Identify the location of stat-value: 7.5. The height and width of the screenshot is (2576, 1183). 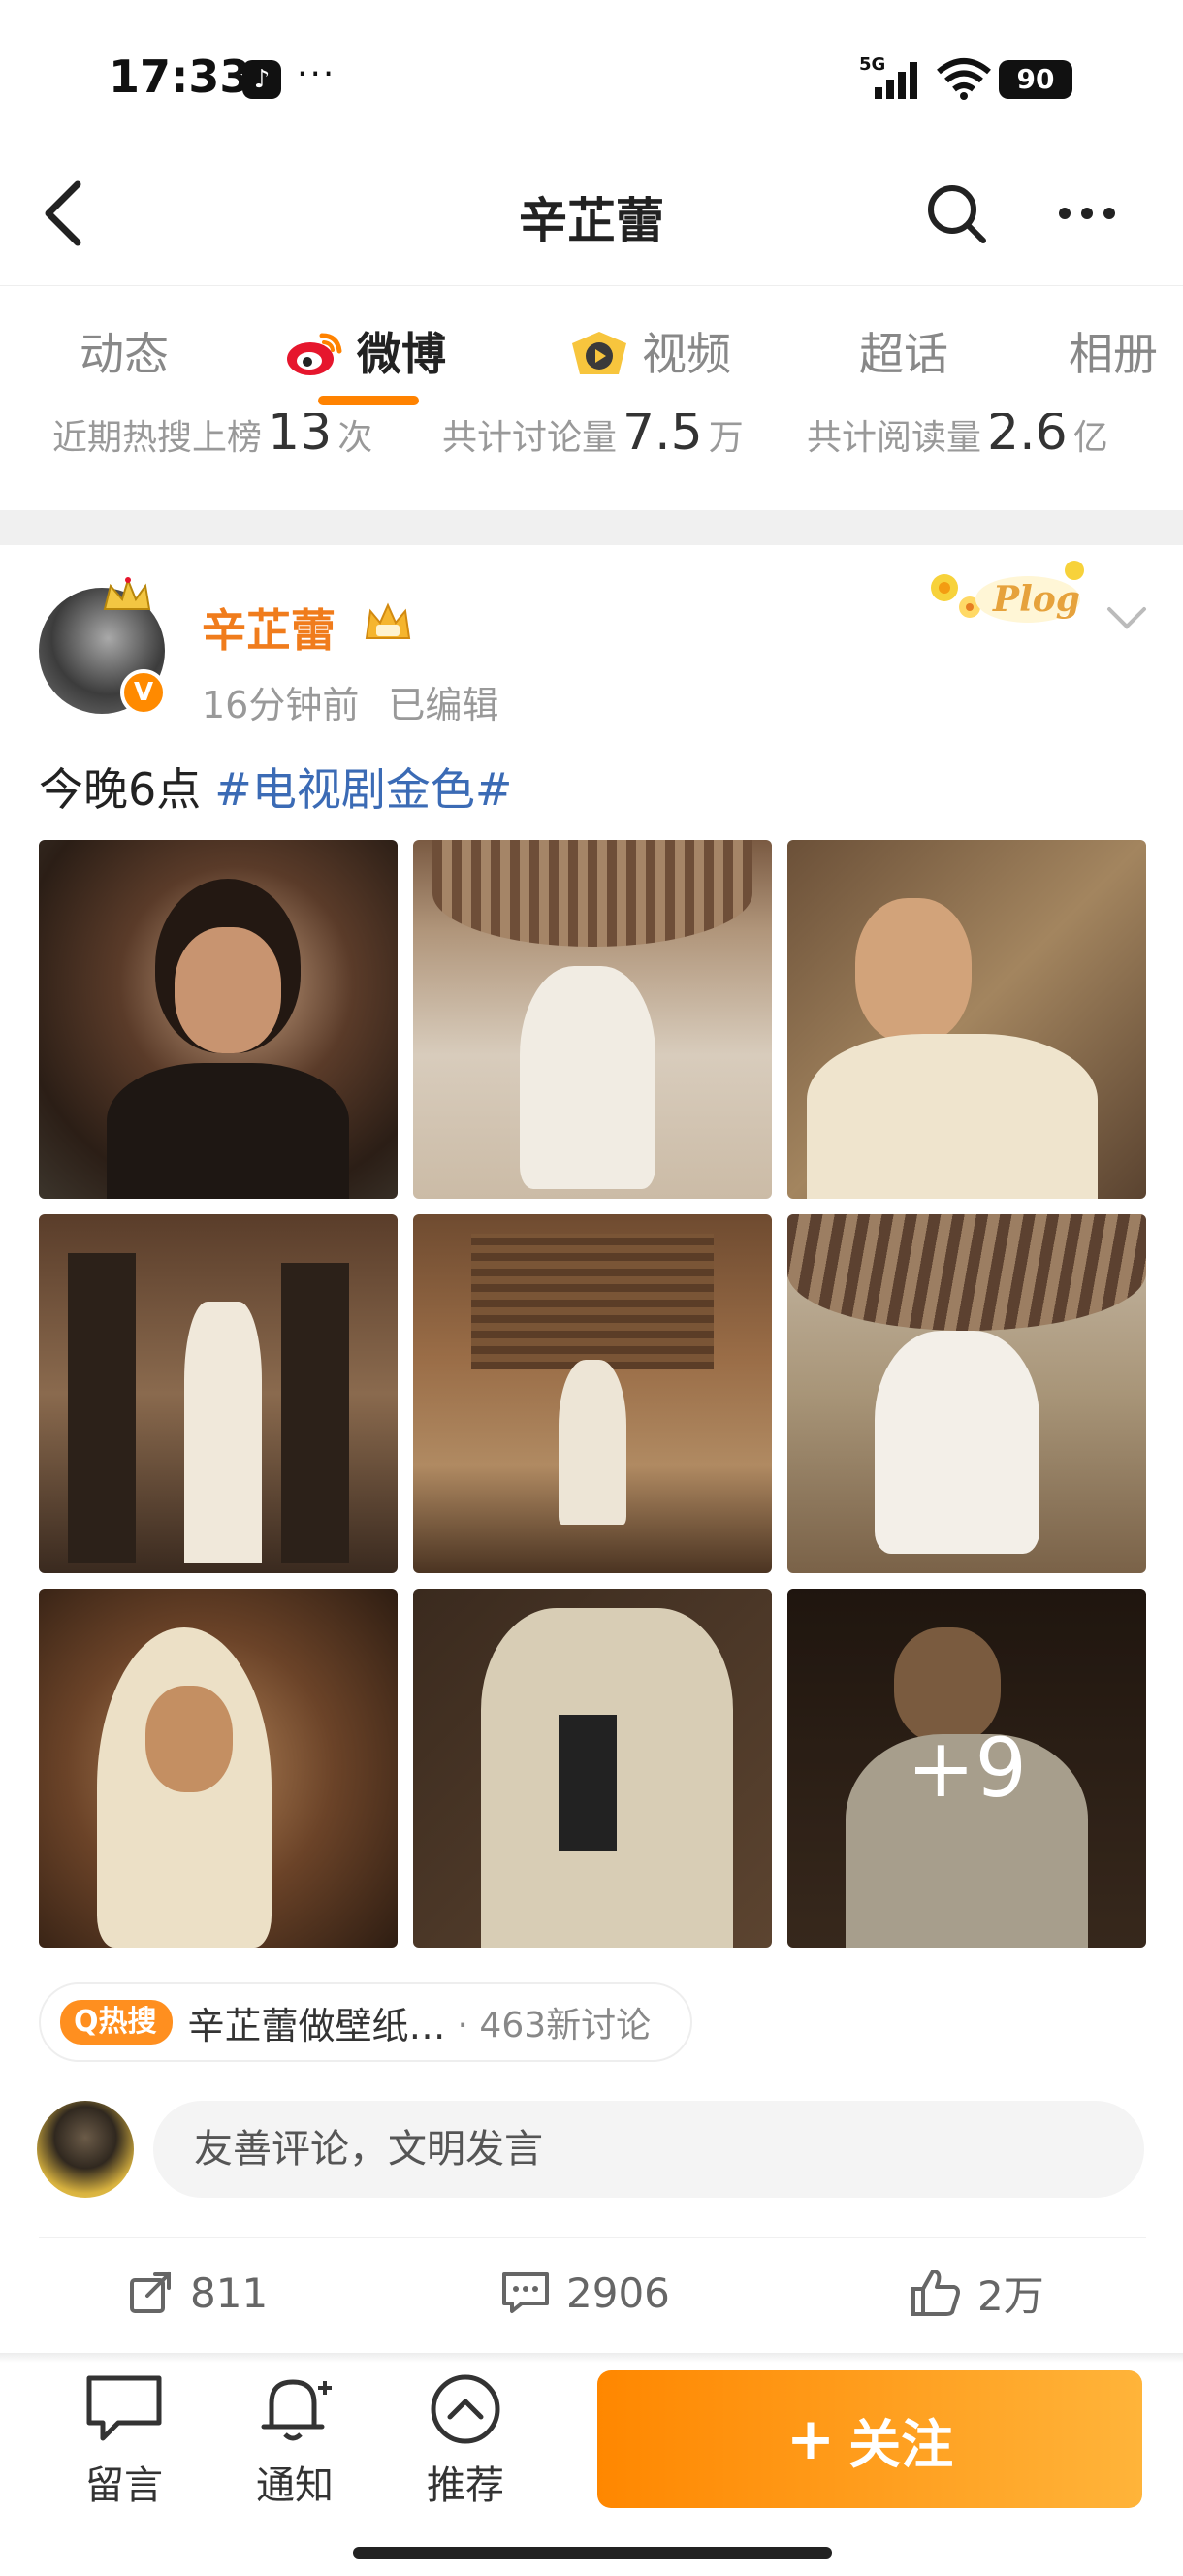
(663, 437).